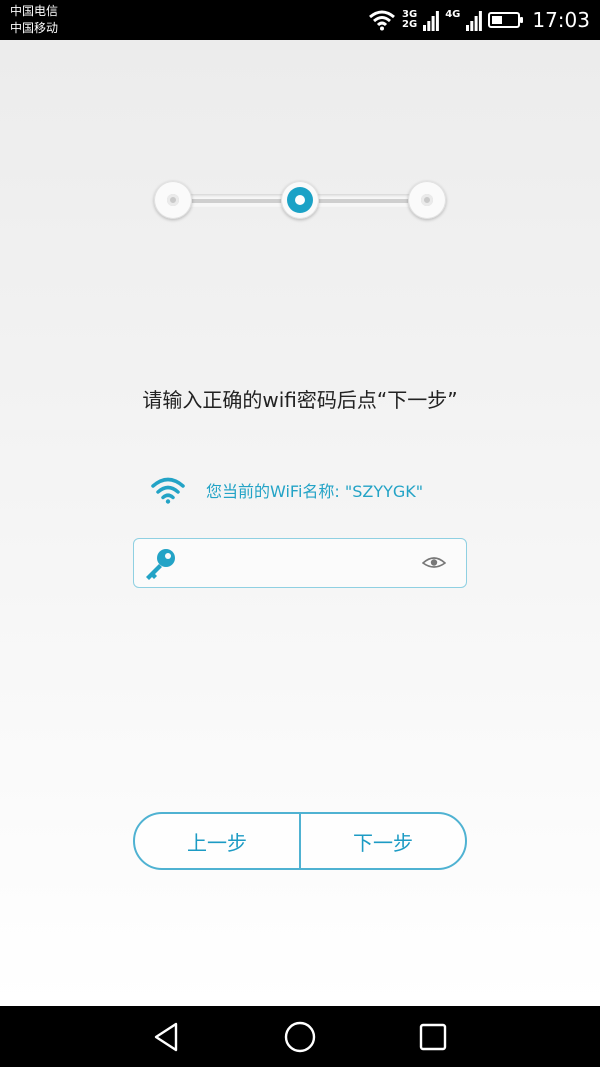 This screenshot has width=600, height=1067. What do you see at coordinates (452, 20) in the screenshot?
I see `network-type-4g: 4G` at bounding box center [452, 20].